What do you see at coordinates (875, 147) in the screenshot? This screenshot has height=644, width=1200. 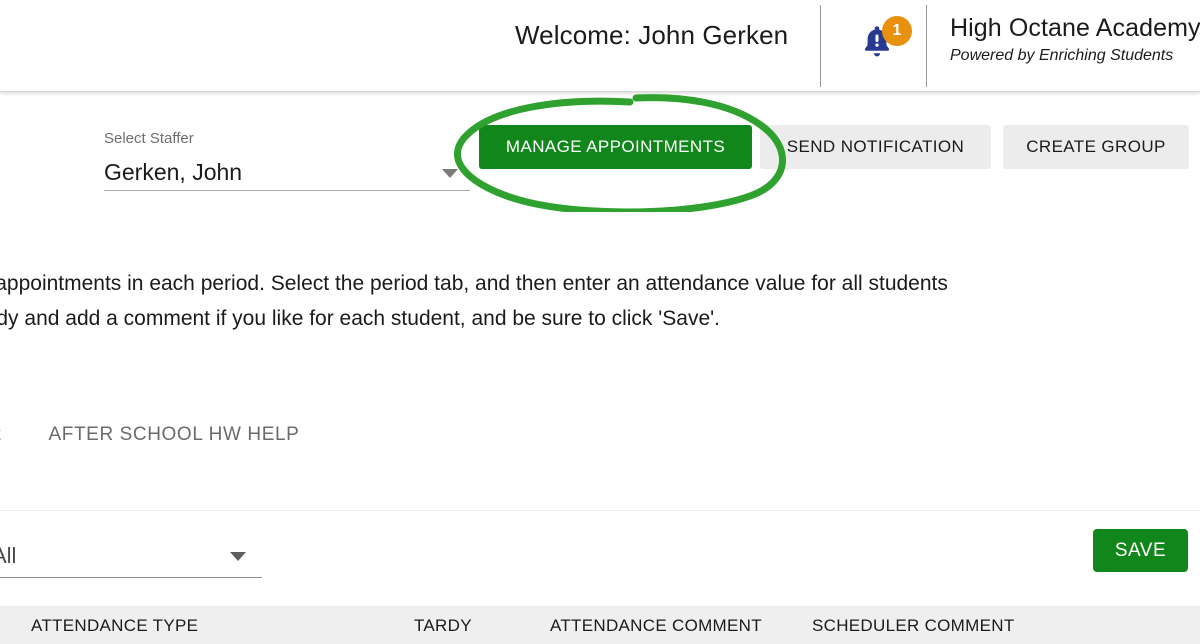 I see `send-notification-button: SEND NOTIFICATION` at bounding box center [875, 147].